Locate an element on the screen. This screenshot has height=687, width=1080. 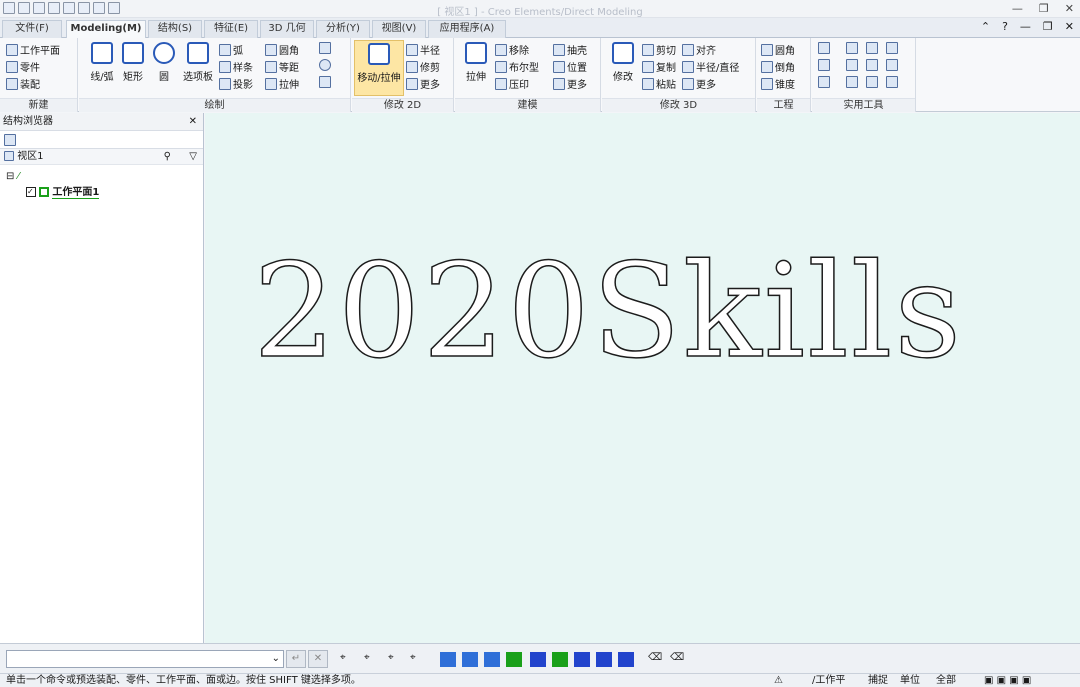
section-icon is located at coordinates (538, 659).